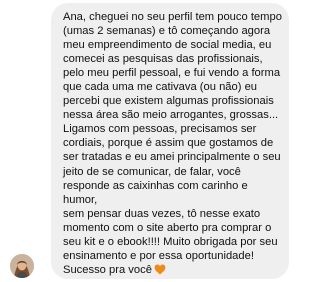 The image size is (320, 282). I want to click on orange-heart-icon, so click(160, 271).